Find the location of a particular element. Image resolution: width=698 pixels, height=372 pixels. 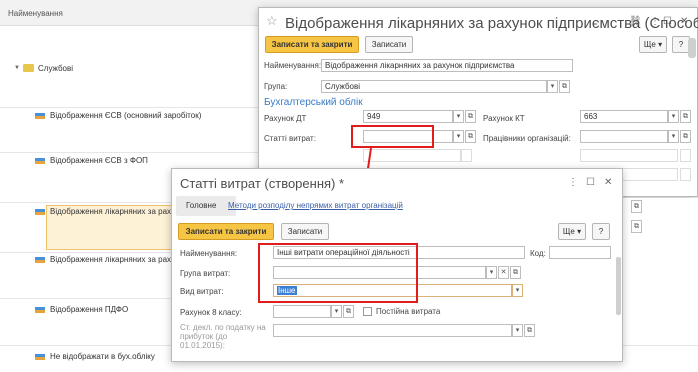

more-menu-icon: ⋮ is located at coordinates (573, 183).